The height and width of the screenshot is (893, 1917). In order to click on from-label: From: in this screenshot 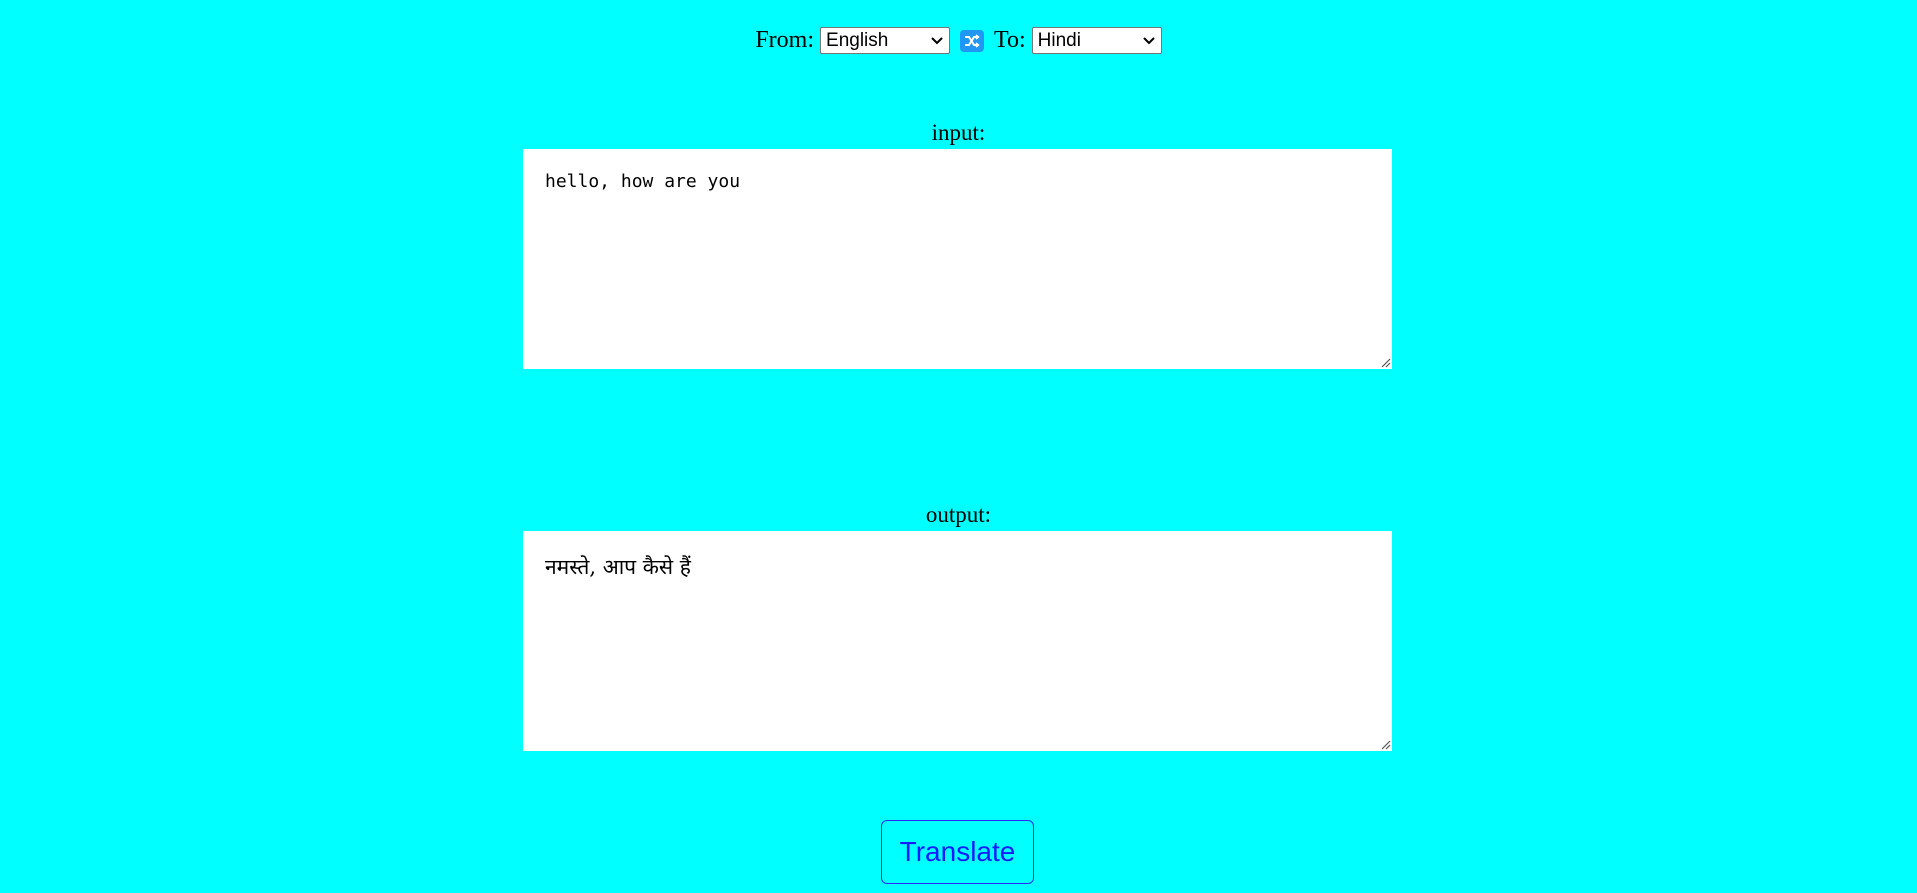, I will do `click(785, 40)`.